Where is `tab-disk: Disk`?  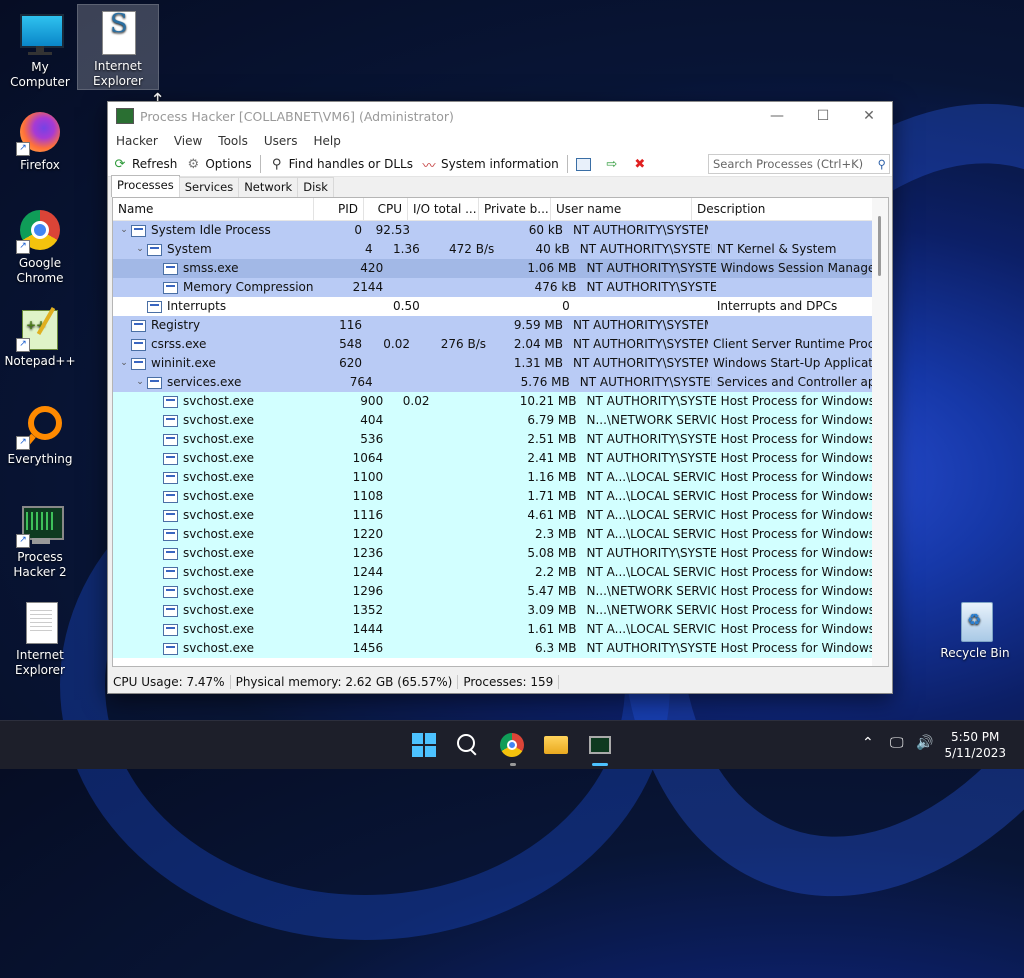 tab-disk: Disk is located at coordinates (315, 187).